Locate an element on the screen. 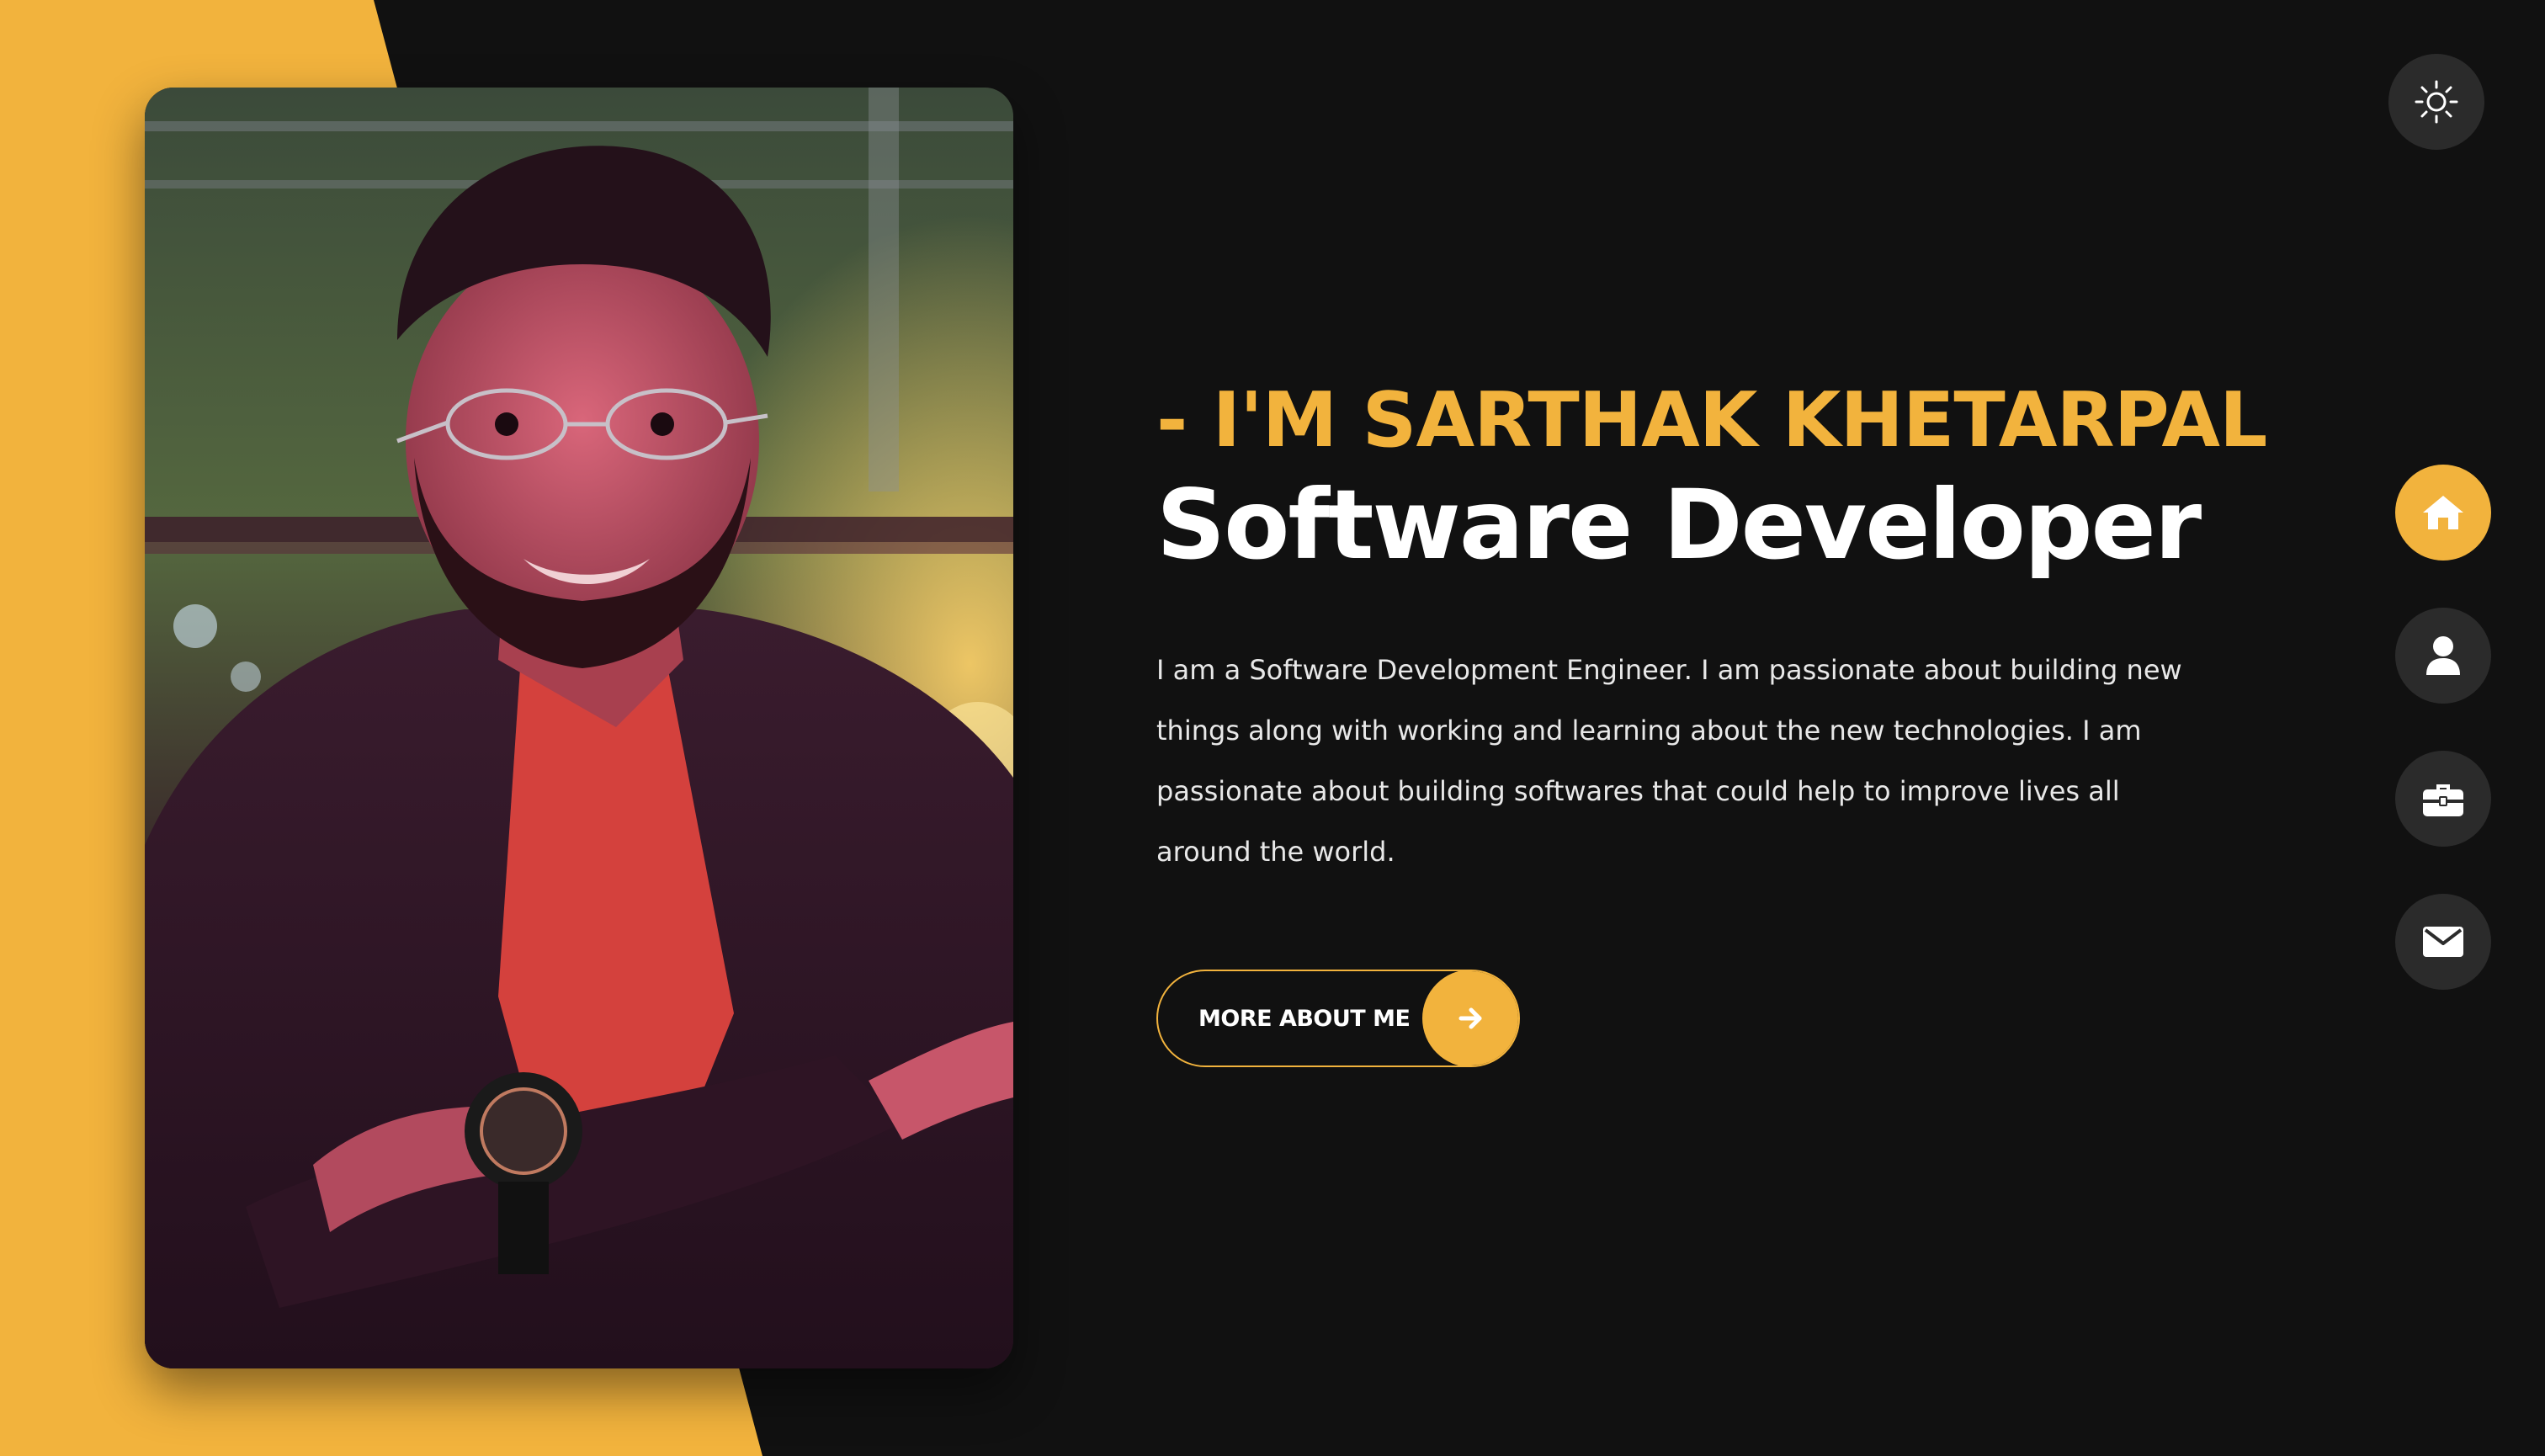 The width and height of the screenshot is (2545, 1456). envelope-icon is located at coordinates (2443, 942).